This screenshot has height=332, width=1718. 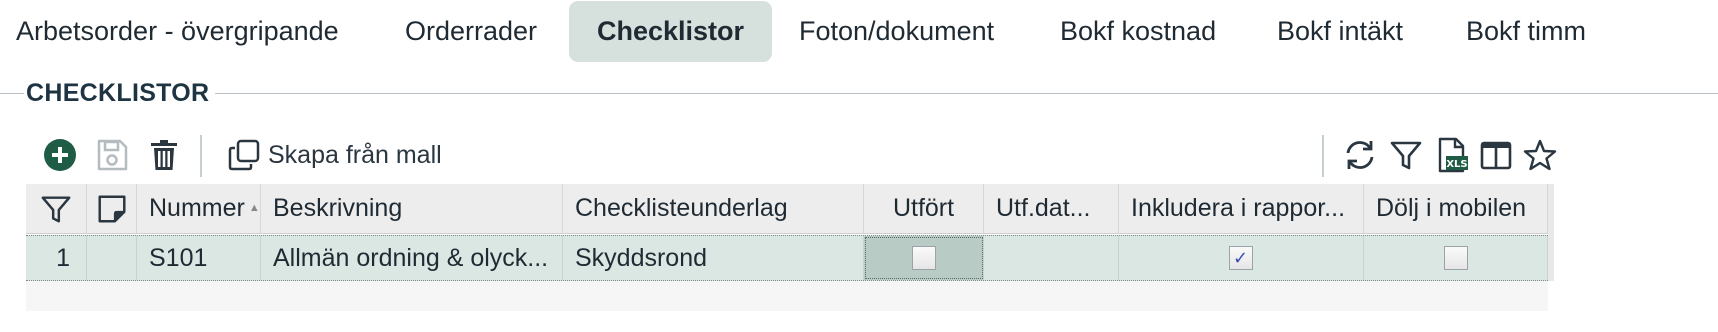 I want to click on excel-export-icon: XLS, so click(x=1453, y=155).